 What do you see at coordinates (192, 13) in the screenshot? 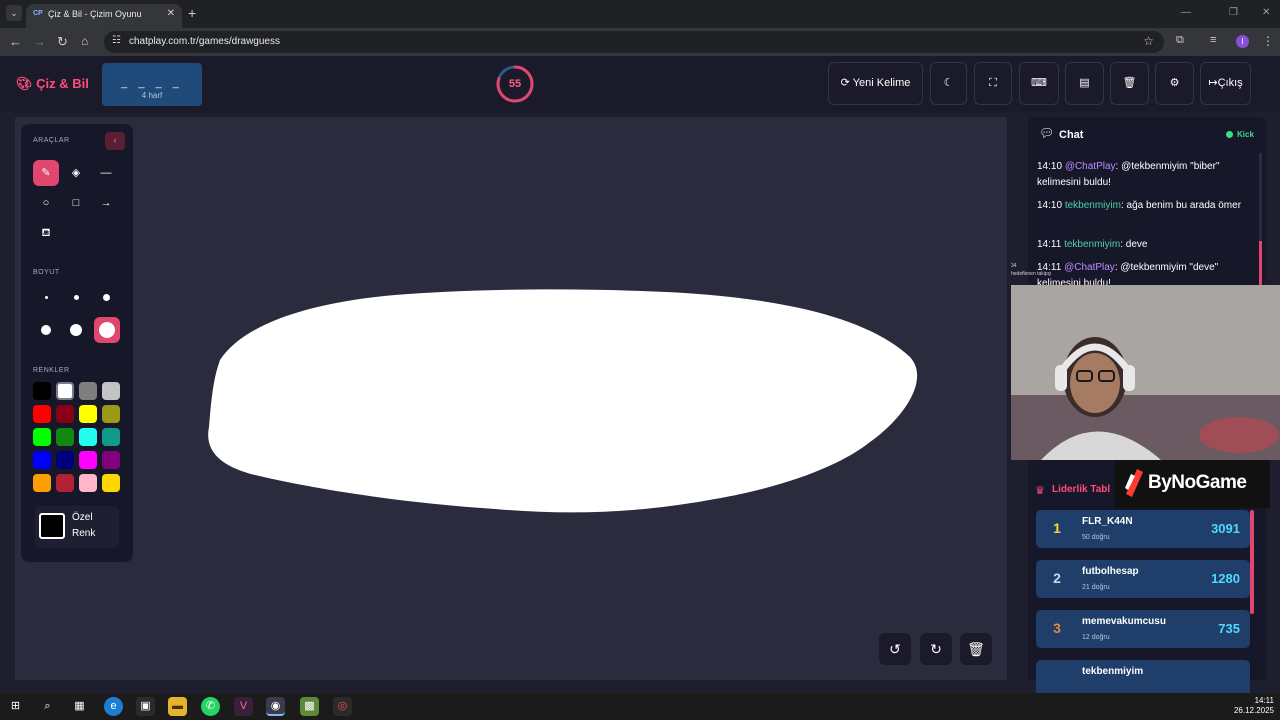
I see `new-tab-icon: +` at bounding box center [192, 13].